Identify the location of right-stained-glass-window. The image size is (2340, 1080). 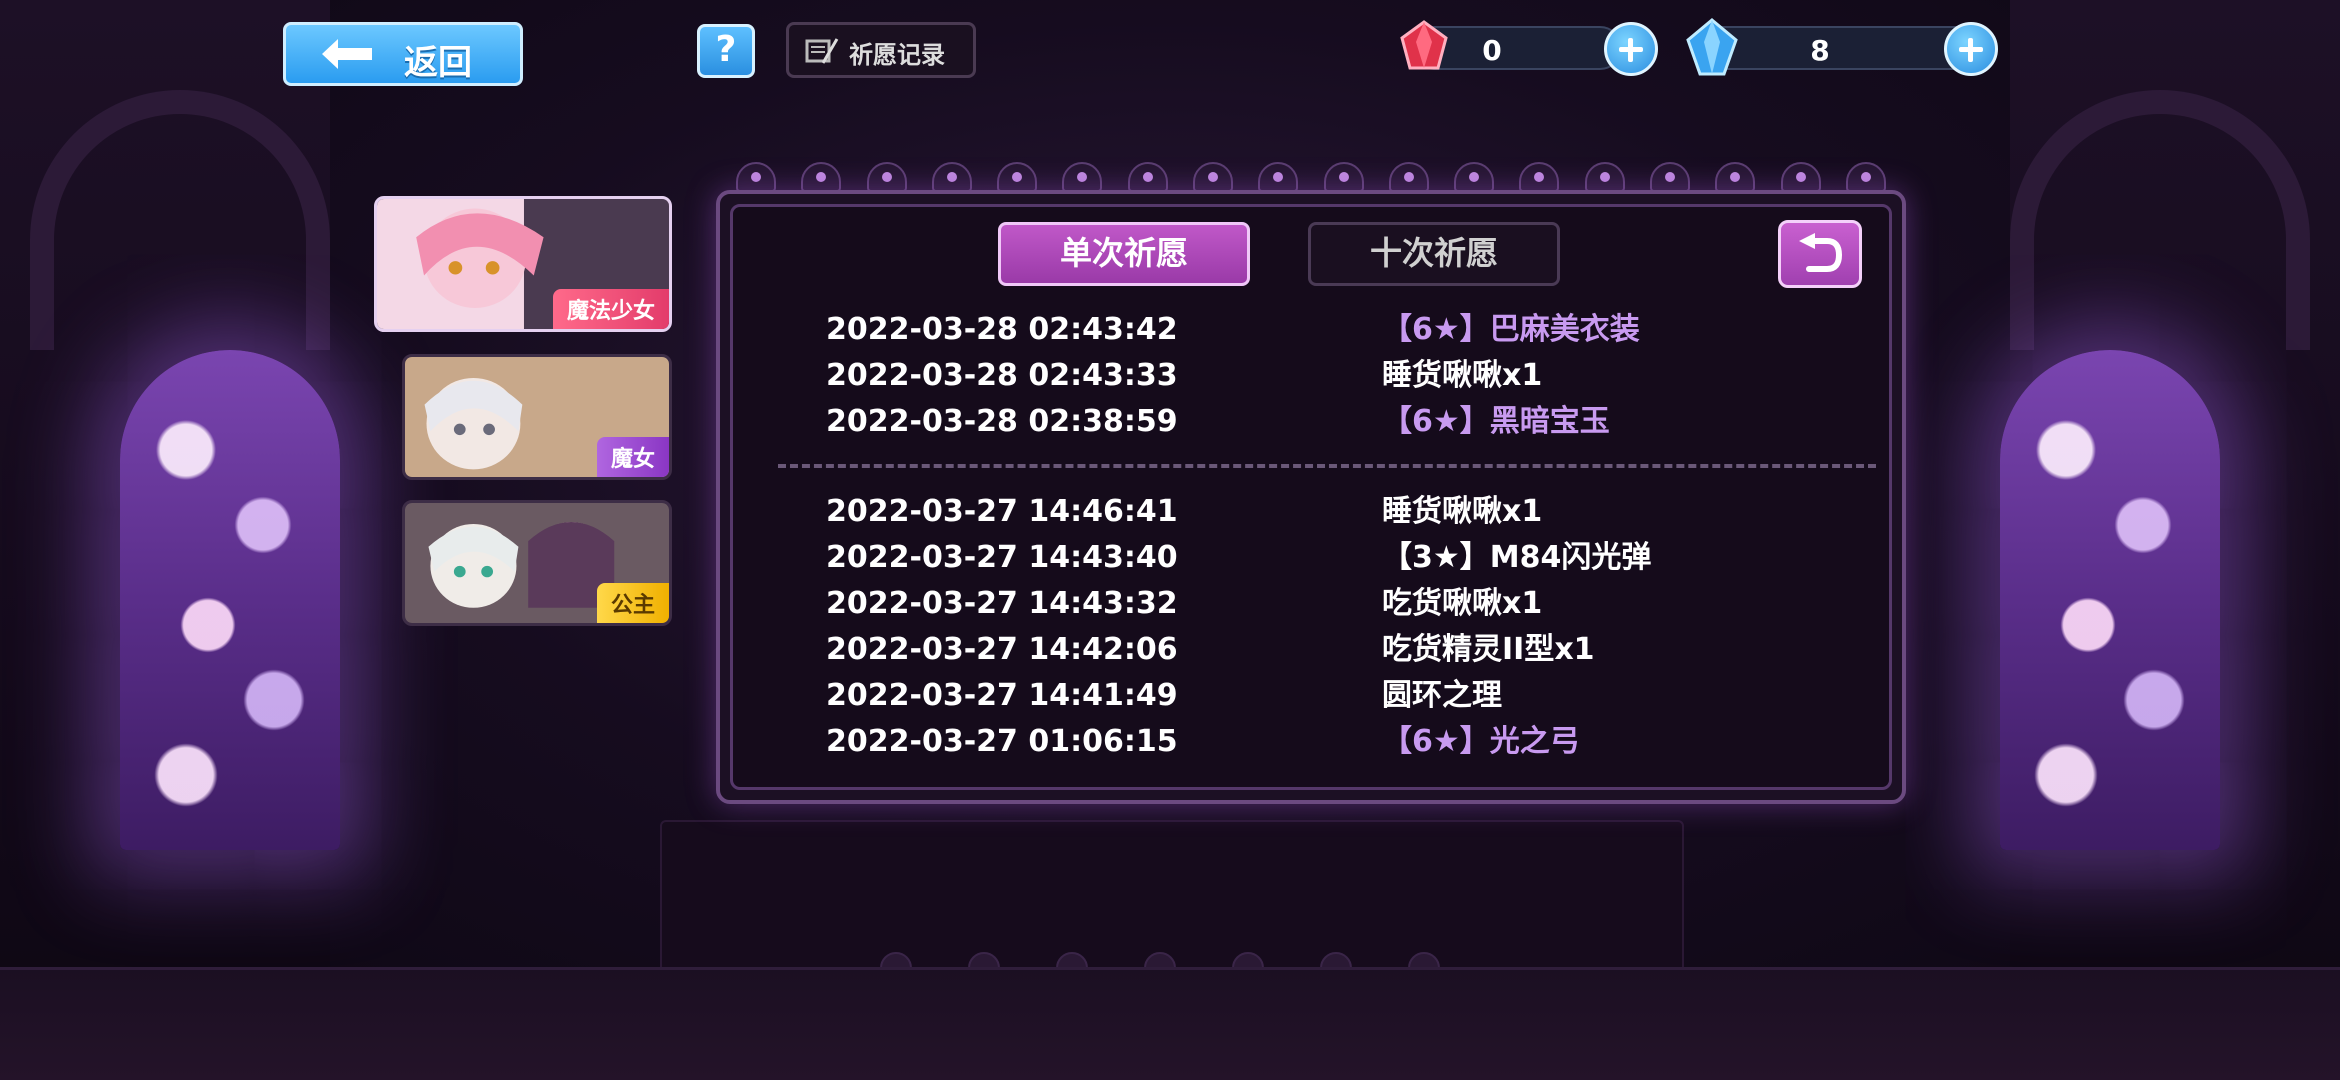
(2110, 600).